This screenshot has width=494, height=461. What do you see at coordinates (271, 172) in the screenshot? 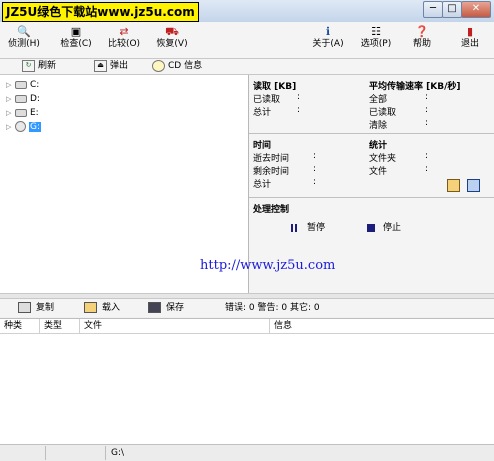
I see `remaining-label: 剩余时间` at bounding box center [271, 172].